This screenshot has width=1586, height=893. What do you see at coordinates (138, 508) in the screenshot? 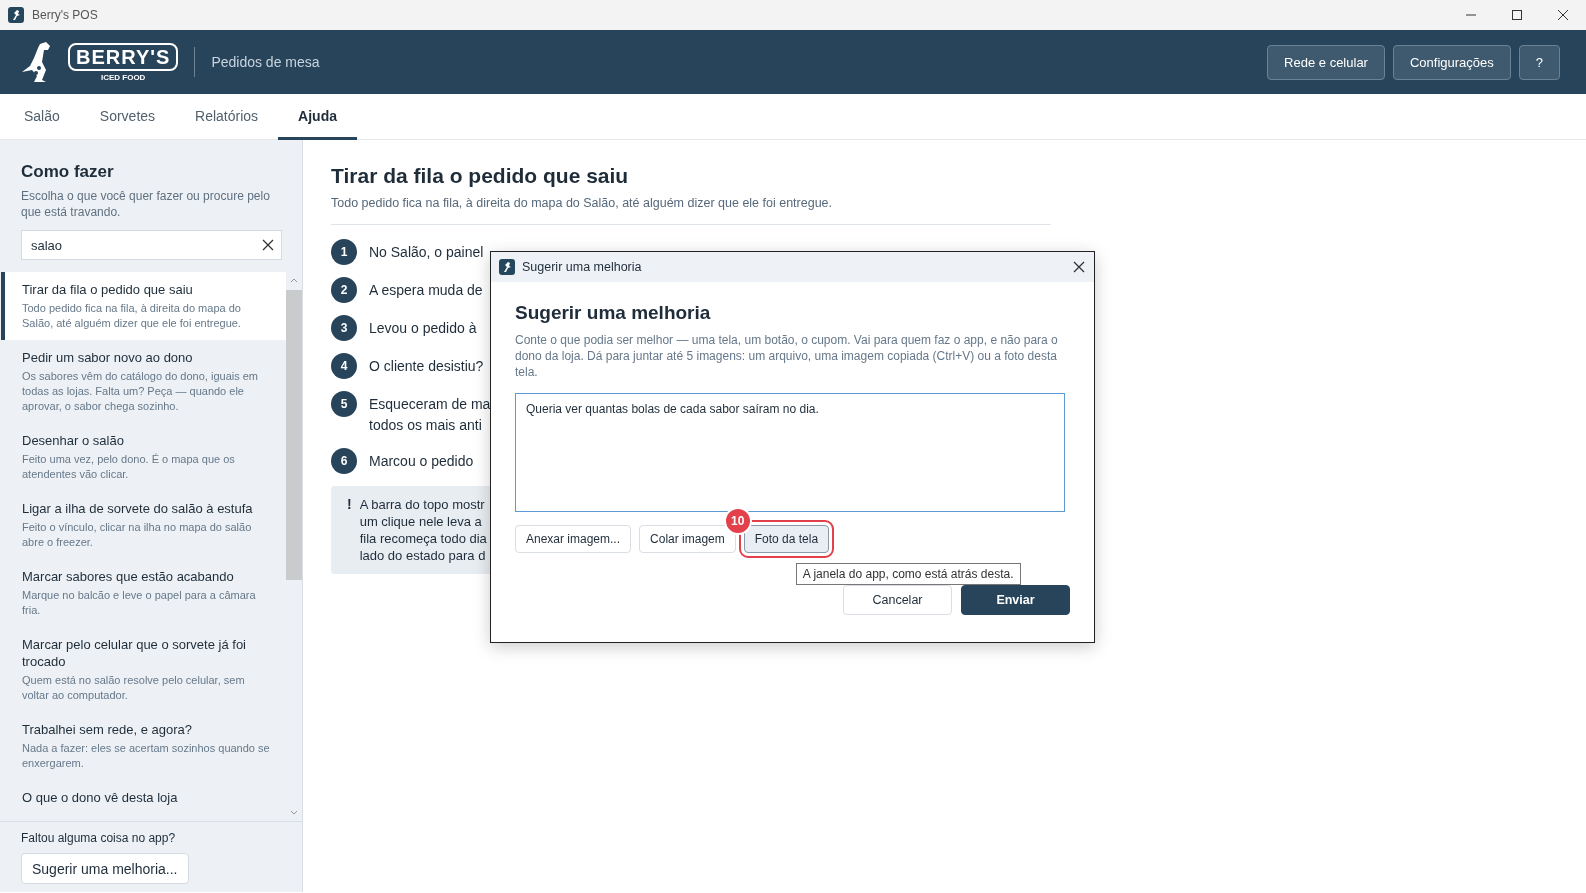
I see `topic-title: Ligar a ilha de sorvete do salão à estufa` at bounding box center [138, 508].